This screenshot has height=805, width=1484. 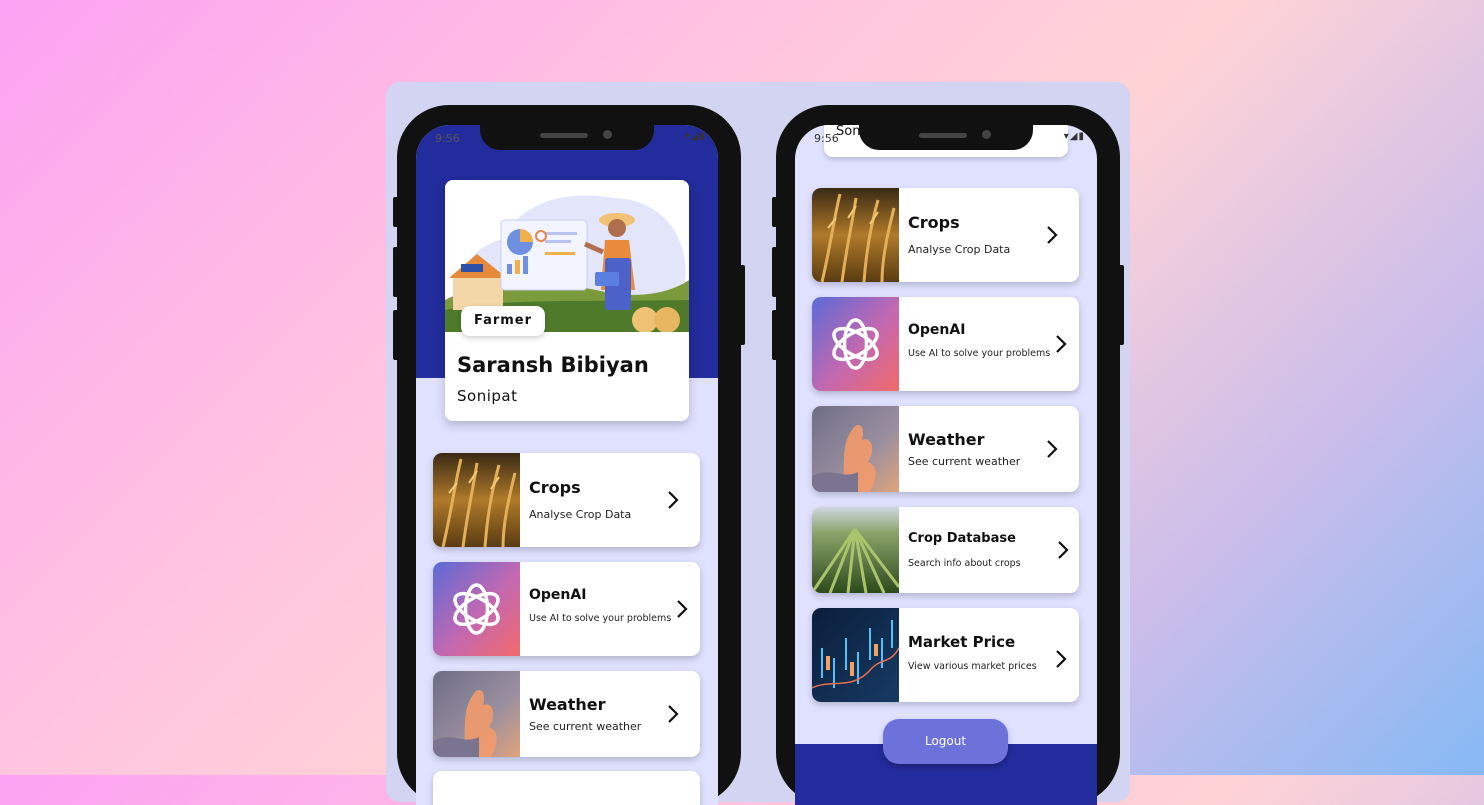 What do you see at coordinates (945, 655) in the screenshot?
I see `market-price-card: Market Price View various market prices` at bounding box center [945, 655].